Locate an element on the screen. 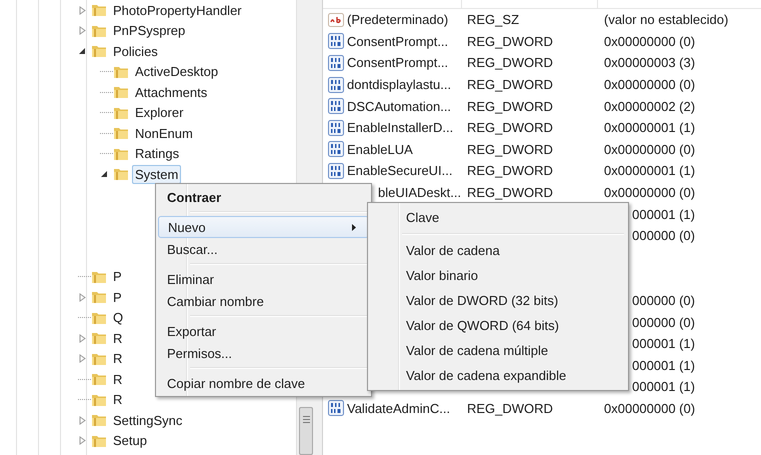 This screenshot has height=455, width=761. value-data: 0x00000002 (2) is located at coordinates (649, 106).